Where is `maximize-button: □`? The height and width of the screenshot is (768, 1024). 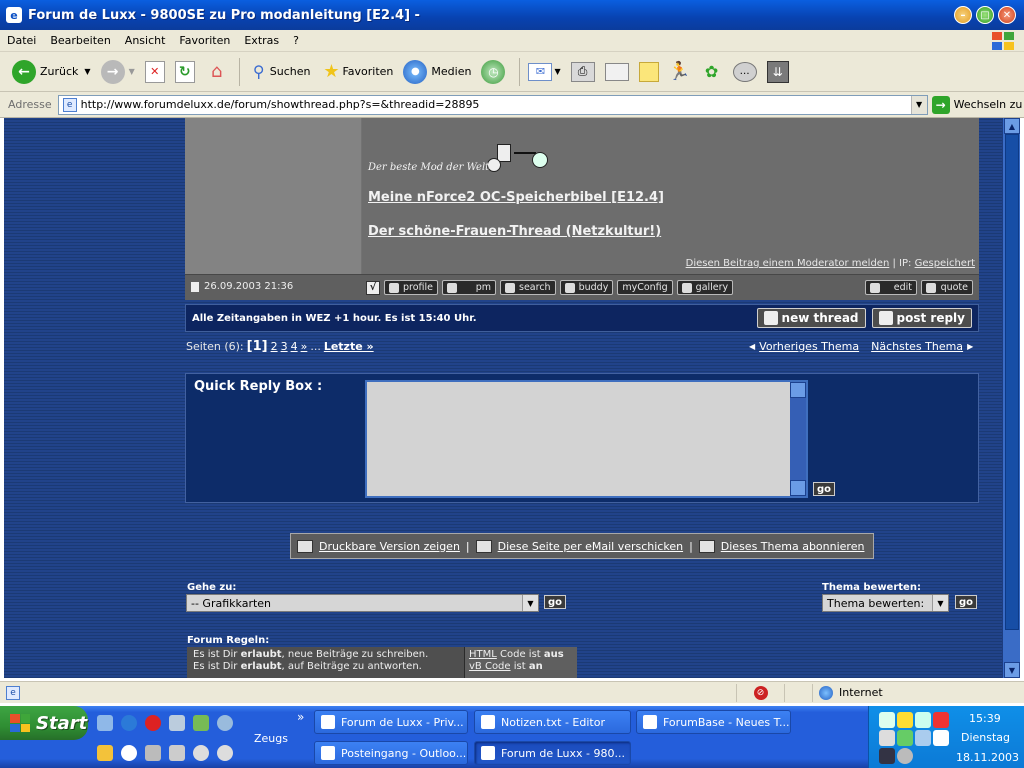
maximize-button: □ is located at coordinates (985, 15).